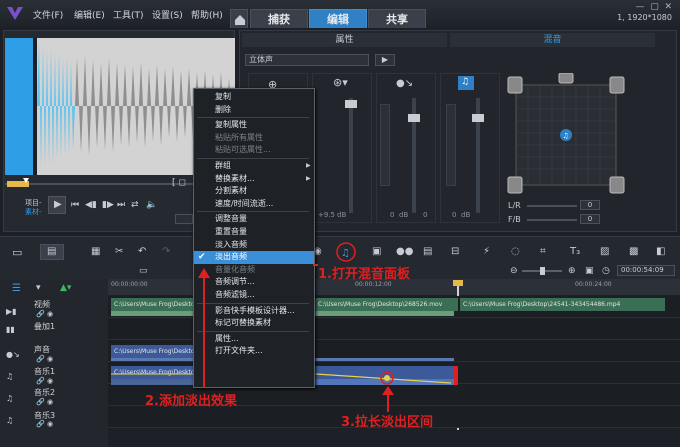  Describe the element at coordinates (466, 83) in the screenshot. I see `music-track-icon: ♫` at that location.